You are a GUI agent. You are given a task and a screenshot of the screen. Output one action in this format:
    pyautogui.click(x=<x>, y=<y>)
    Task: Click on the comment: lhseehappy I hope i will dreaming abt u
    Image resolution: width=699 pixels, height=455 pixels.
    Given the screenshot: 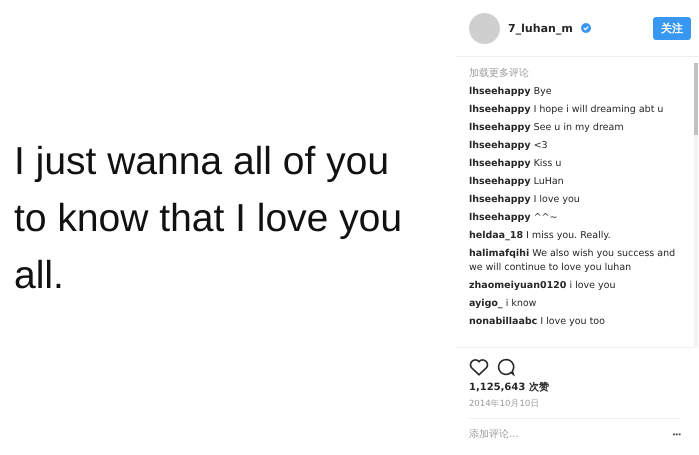 What is the action you would take?
    pyautogui.click(x=566, y=110)
    